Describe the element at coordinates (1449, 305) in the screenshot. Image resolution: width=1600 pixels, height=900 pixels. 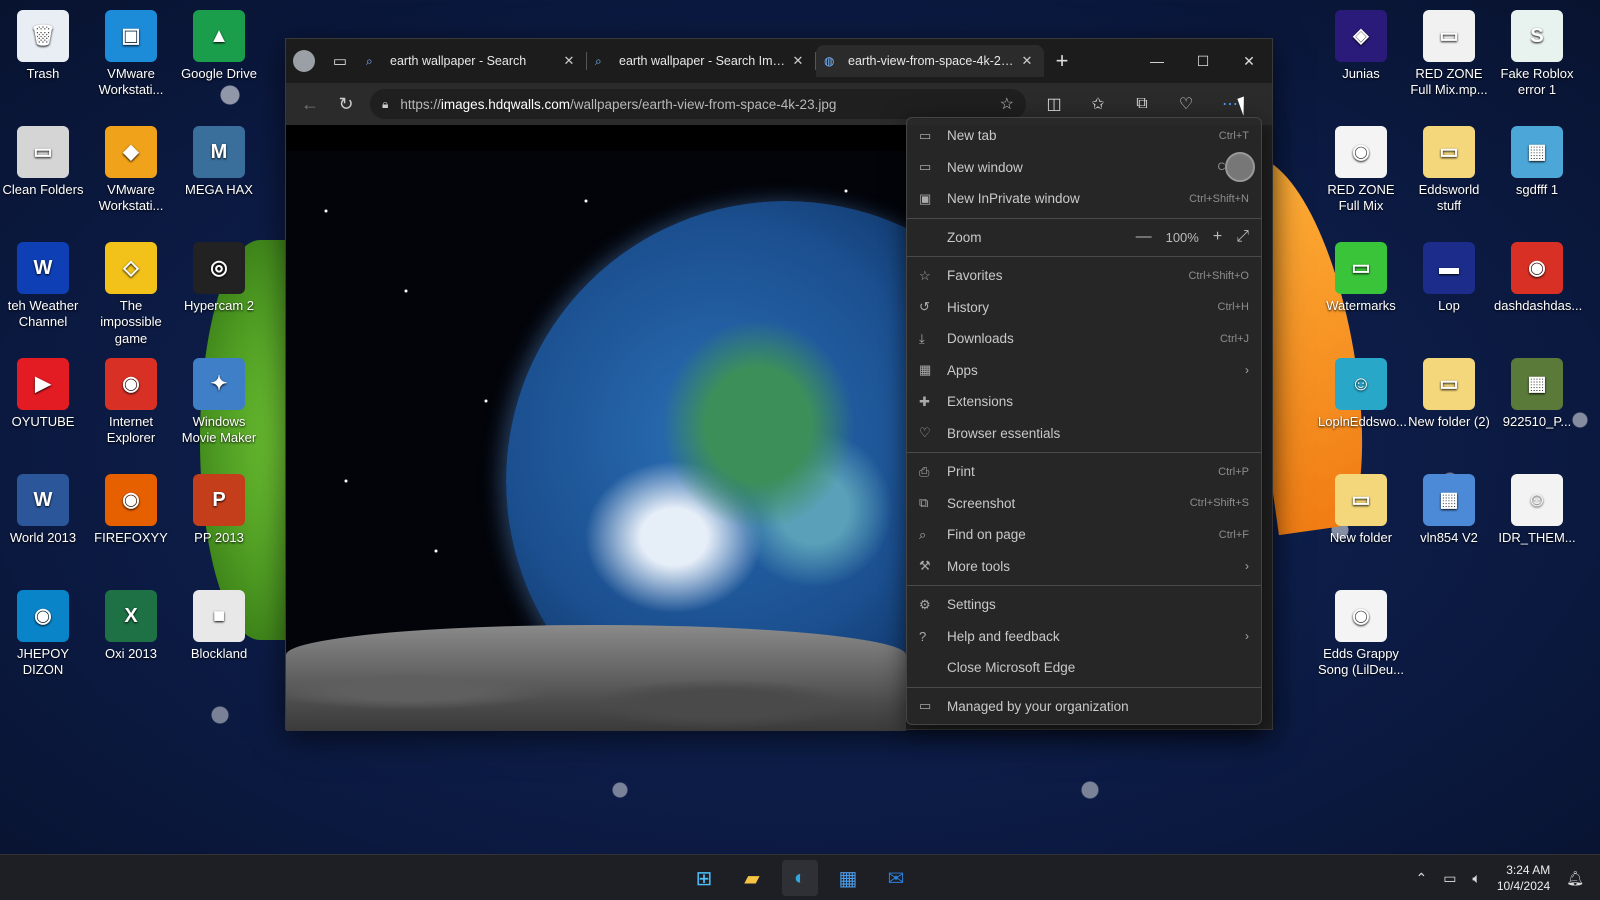
I see `desktop-icon-label: Lop` at that location.